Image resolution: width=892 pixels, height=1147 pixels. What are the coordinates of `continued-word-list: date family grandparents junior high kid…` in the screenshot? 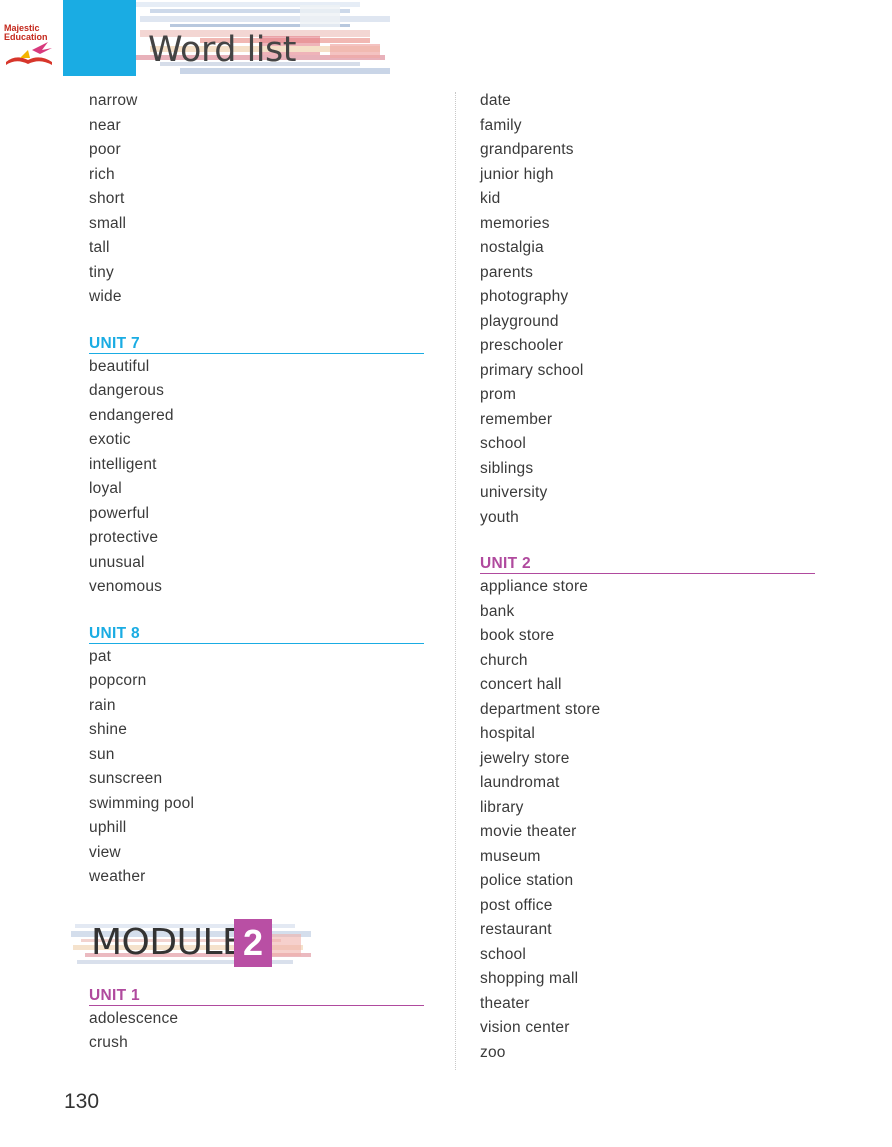 It's located at (647, 309).